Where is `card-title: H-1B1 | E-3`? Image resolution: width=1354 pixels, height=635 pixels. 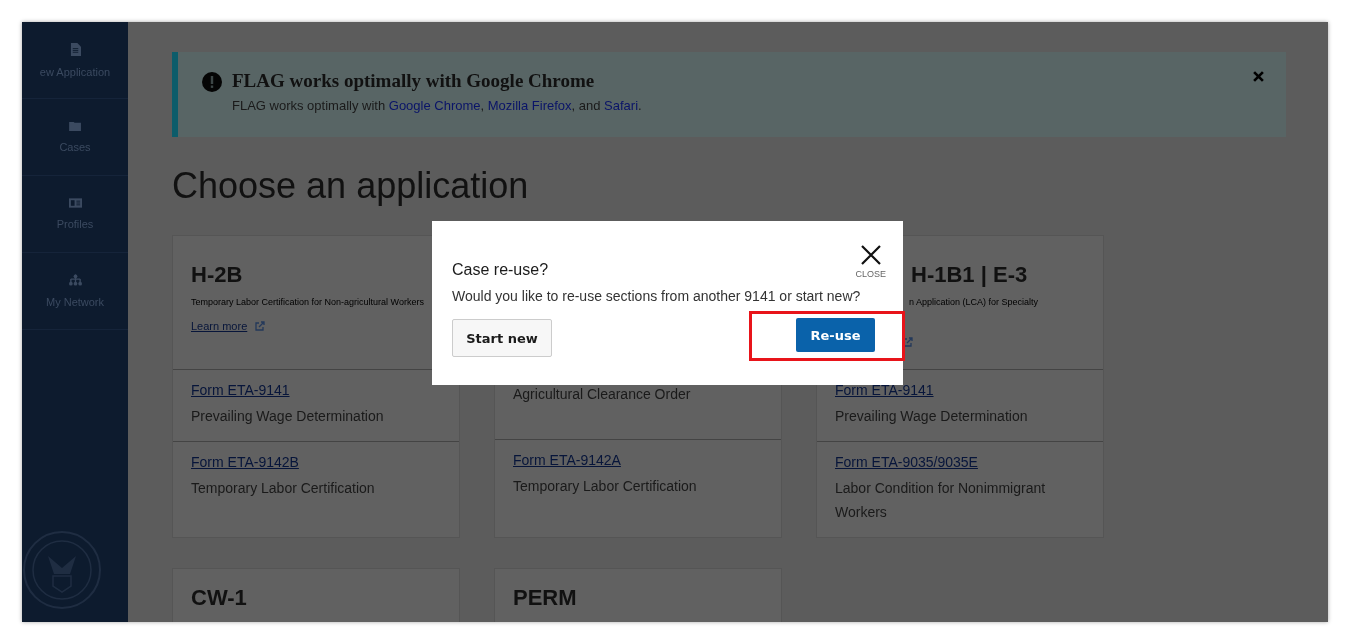
card-title: H-1B1 | E-3 is located at coordinates (970, 275).